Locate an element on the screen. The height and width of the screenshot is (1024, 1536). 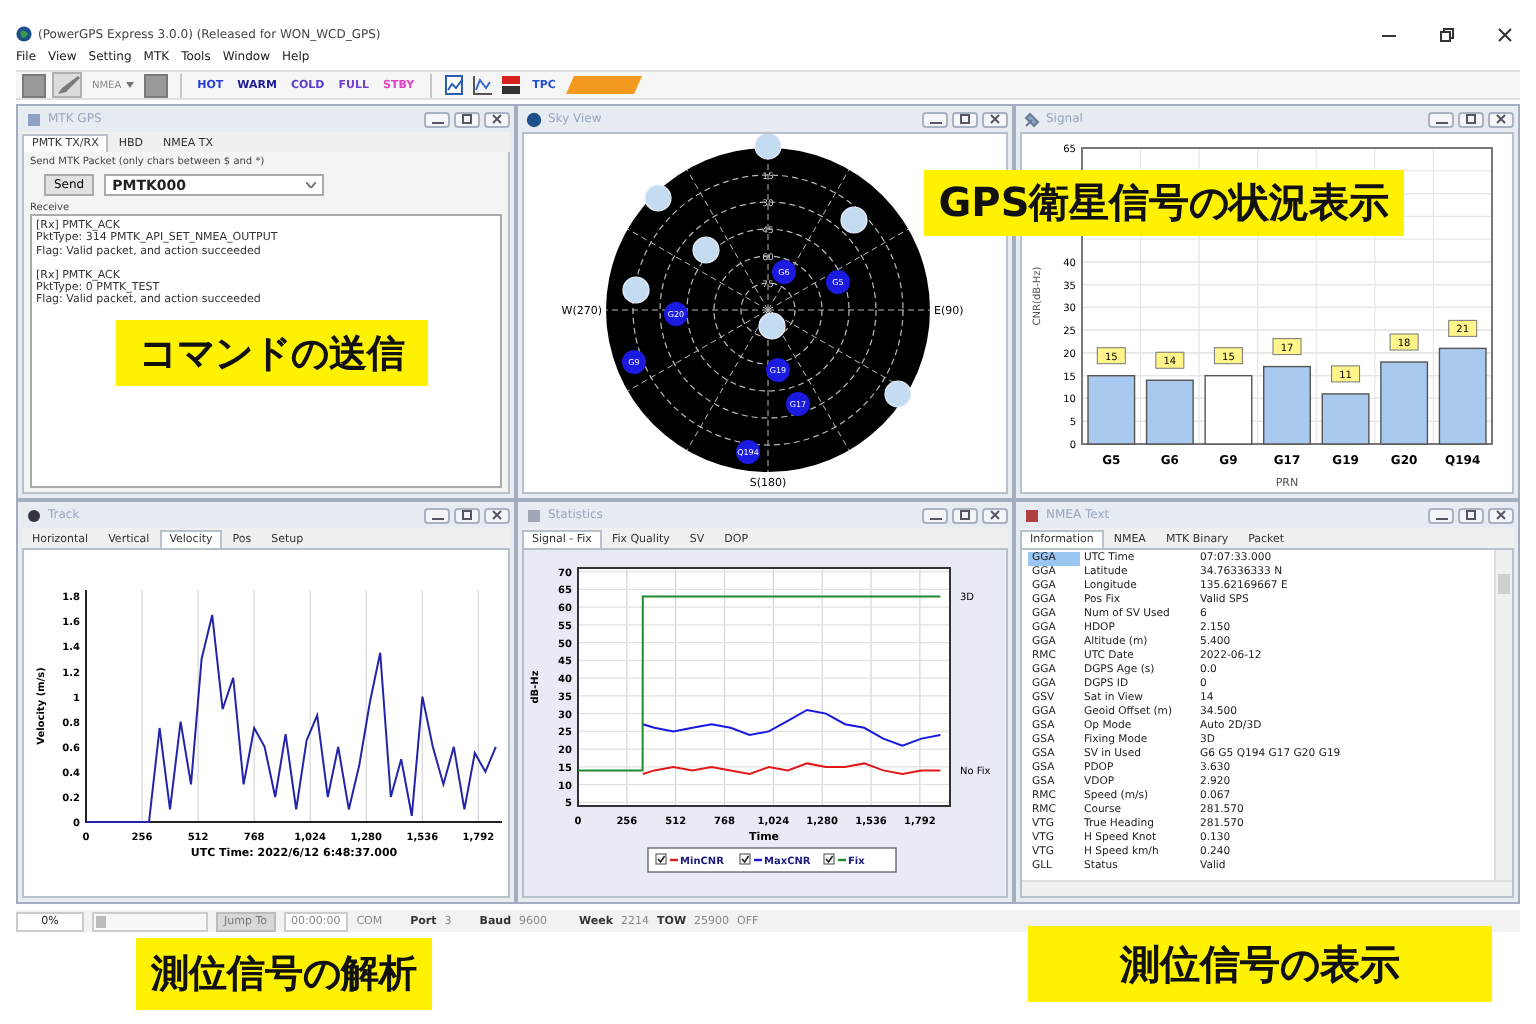
pen-icon is located at coordinates (67, 85).